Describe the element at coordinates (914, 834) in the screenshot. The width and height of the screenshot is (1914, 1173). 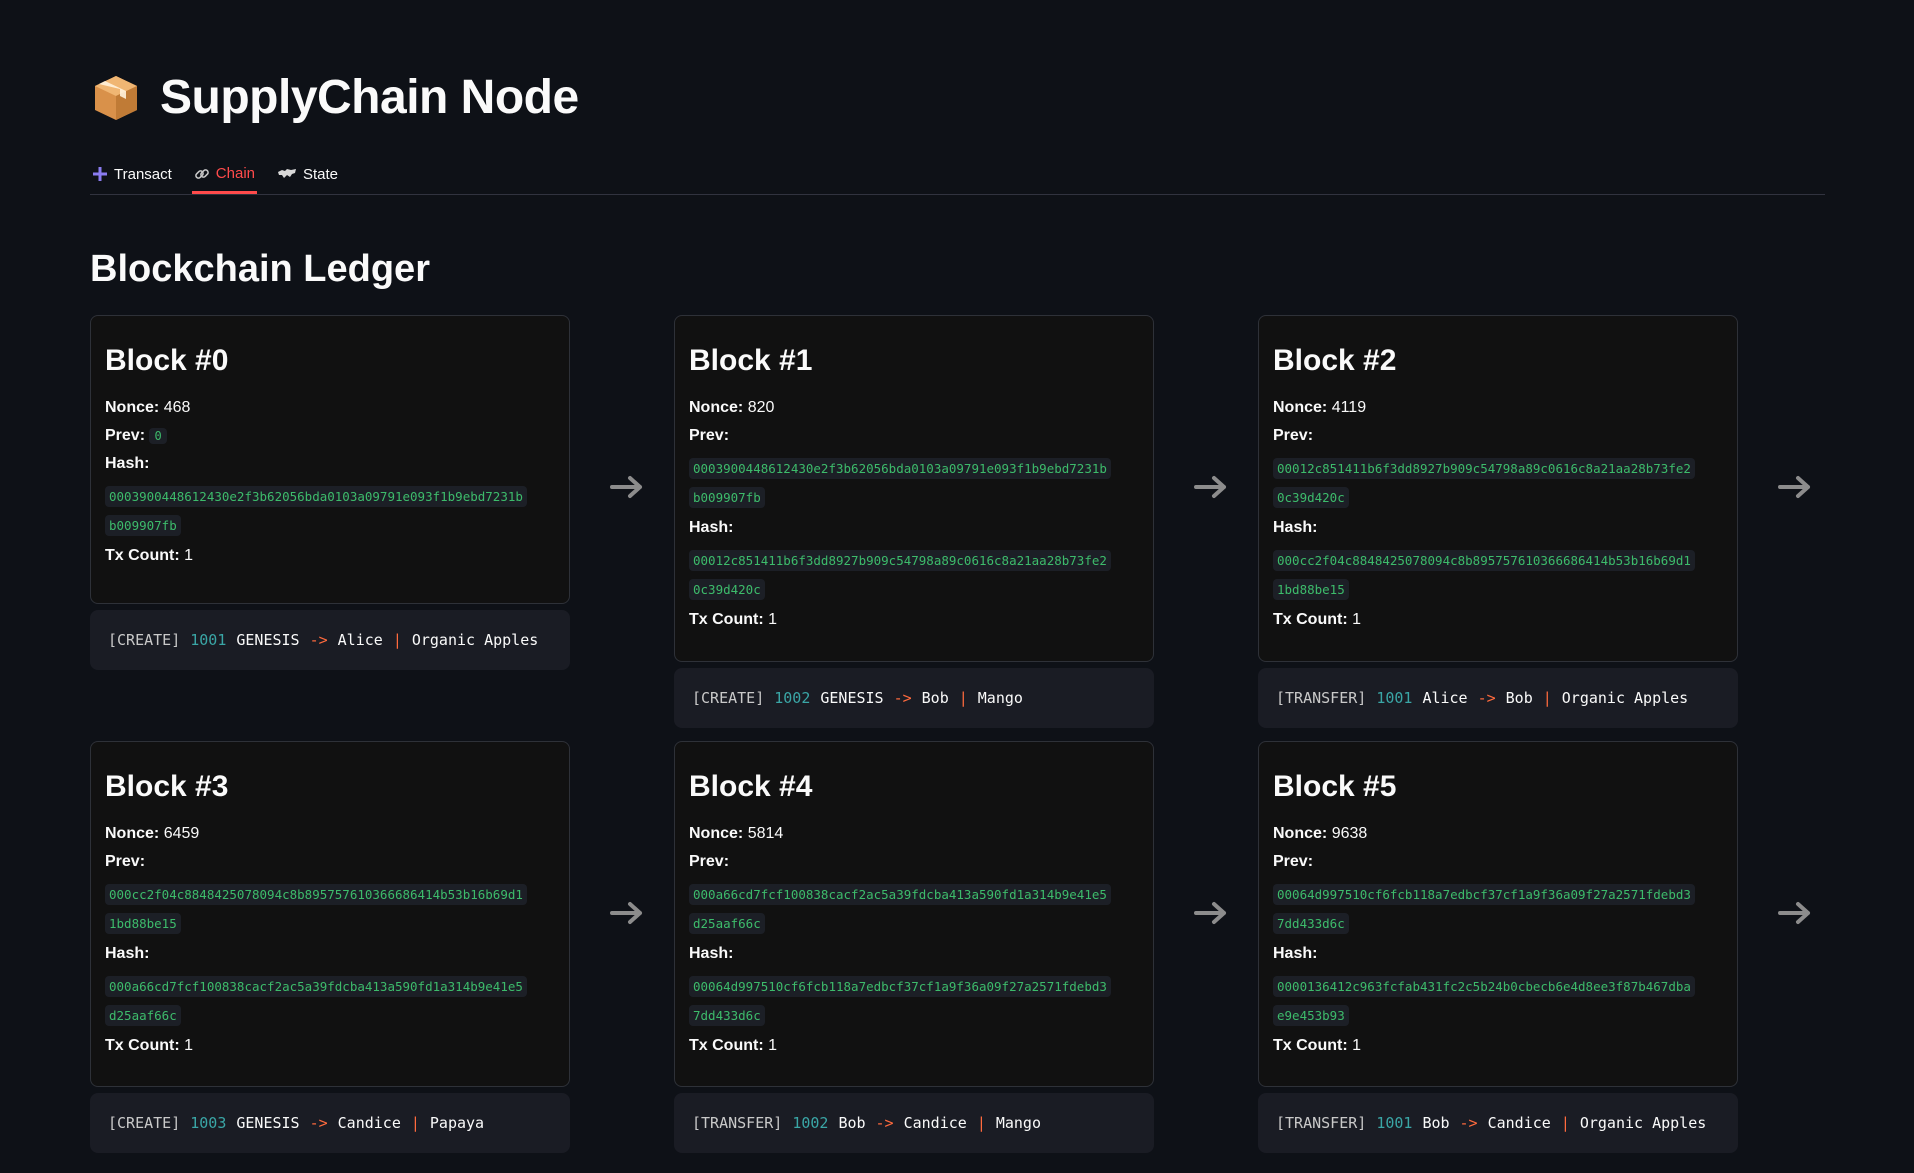
I see `nonce-field: Nonce: 5814` at that location.